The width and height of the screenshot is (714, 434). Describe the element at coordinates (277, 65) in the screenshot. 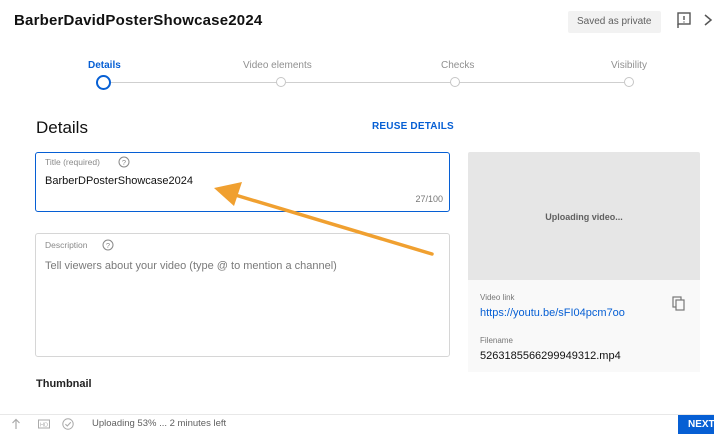

I see `step-video-elements: Video elements` at that location.